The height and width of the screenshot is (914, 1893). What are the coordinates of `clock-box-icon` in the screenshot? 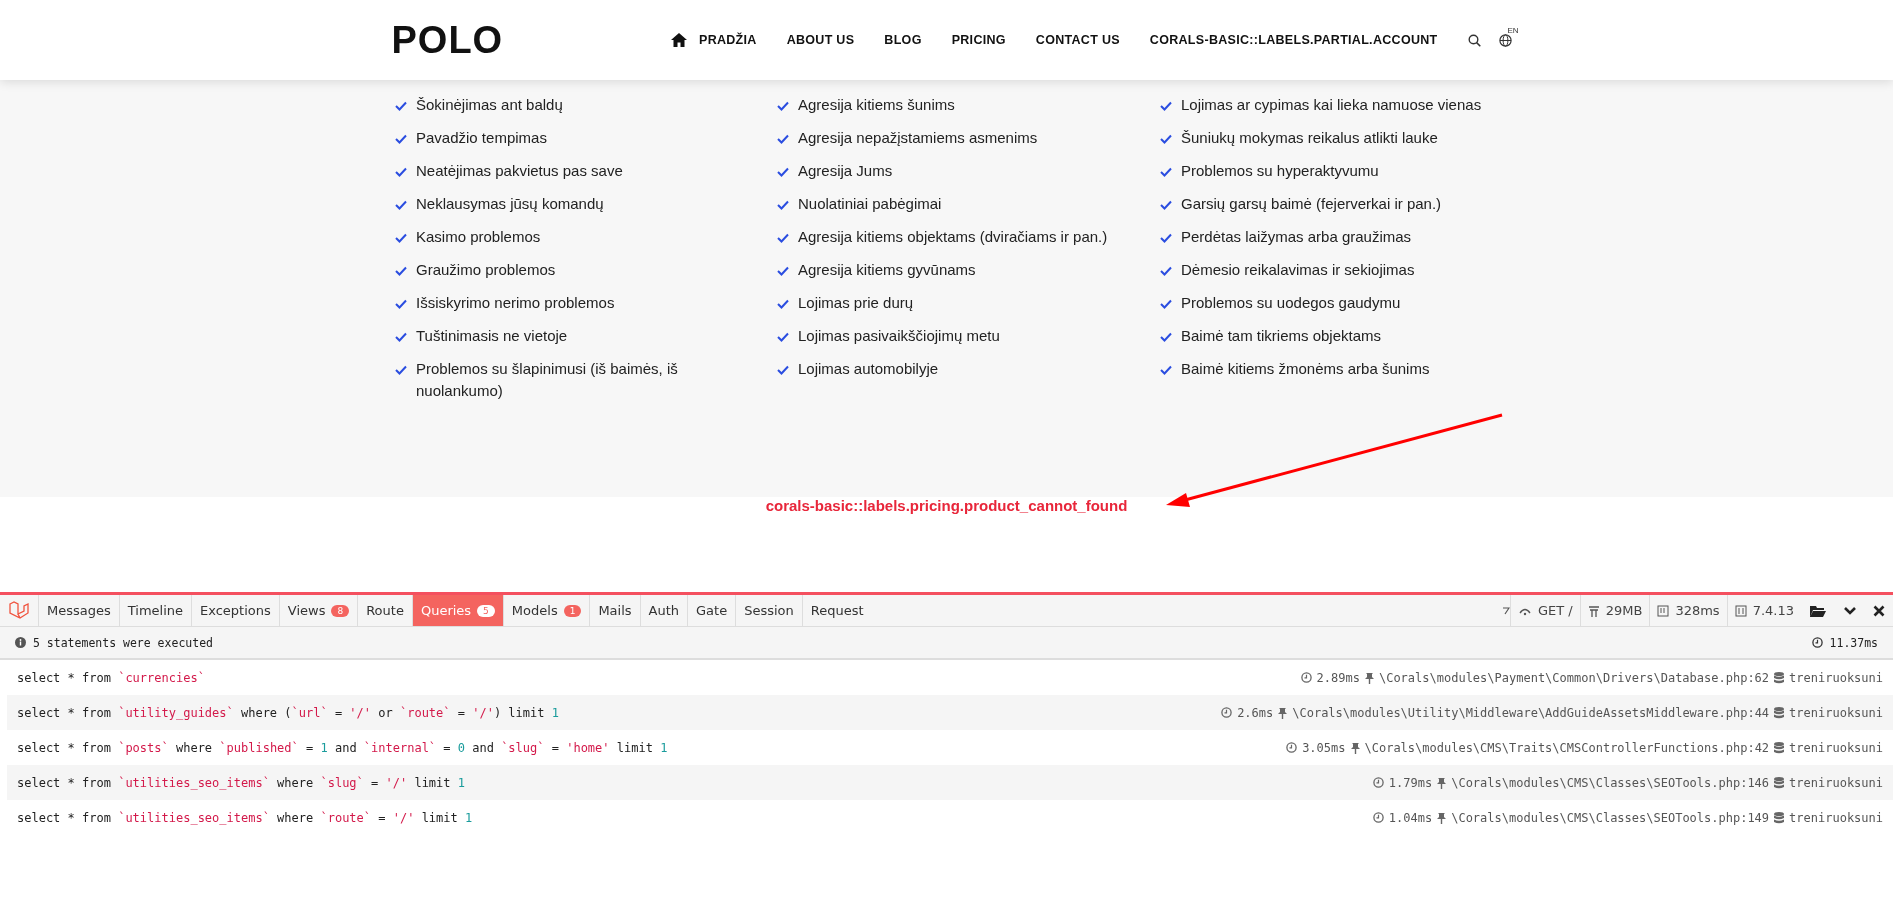 It's located at (1663, 610).